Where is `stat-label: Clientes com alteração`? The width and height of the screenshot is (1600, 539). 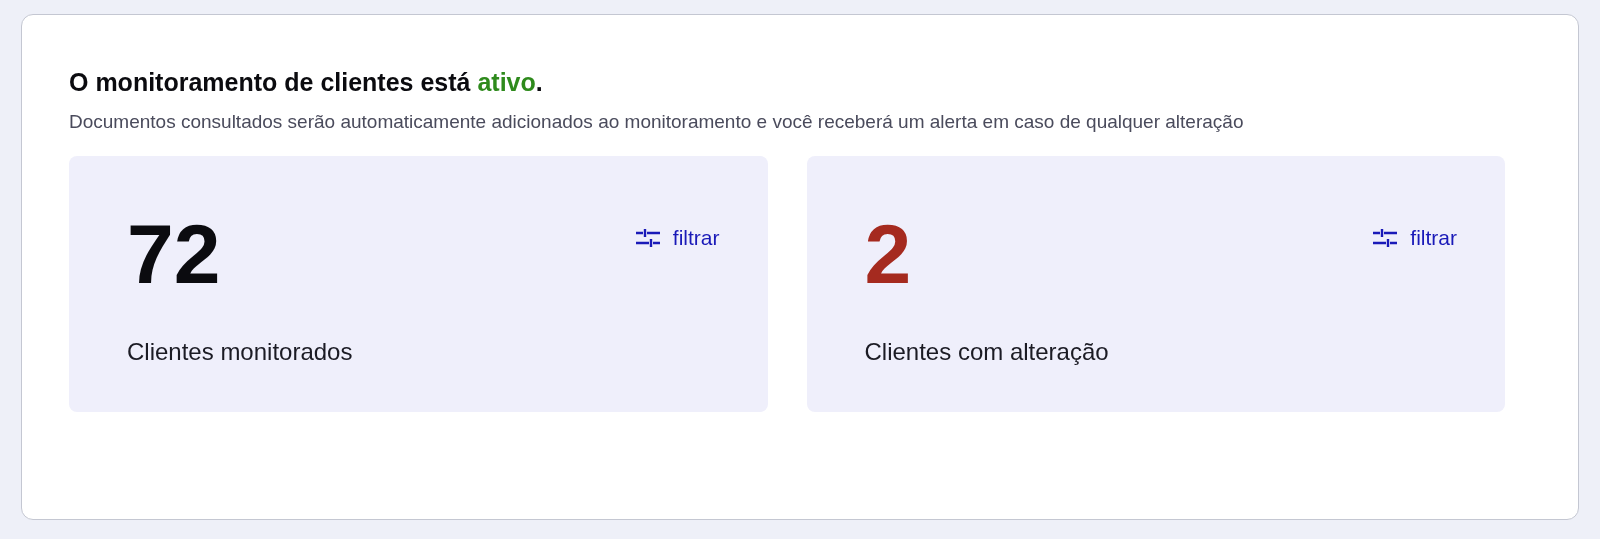 stat-label: Clientes com alteração is located at coordinates (987, 352).